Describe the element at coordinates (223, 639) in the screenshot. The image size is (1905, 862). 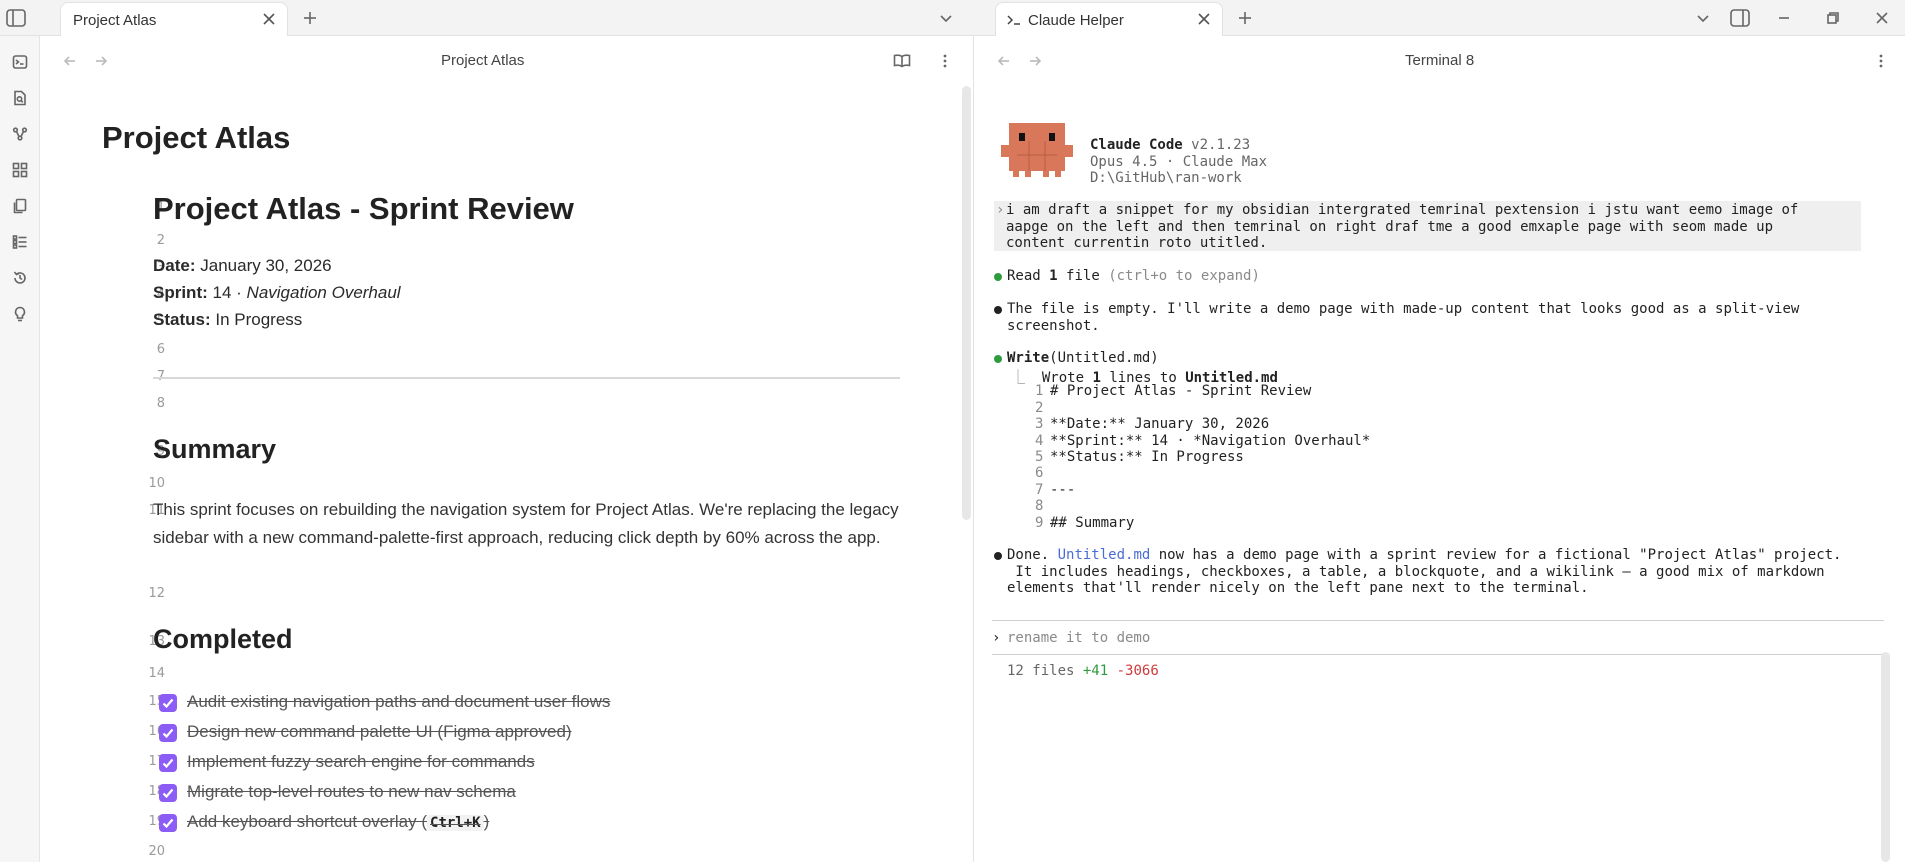
I see `completed-heading: Completed` at that location.